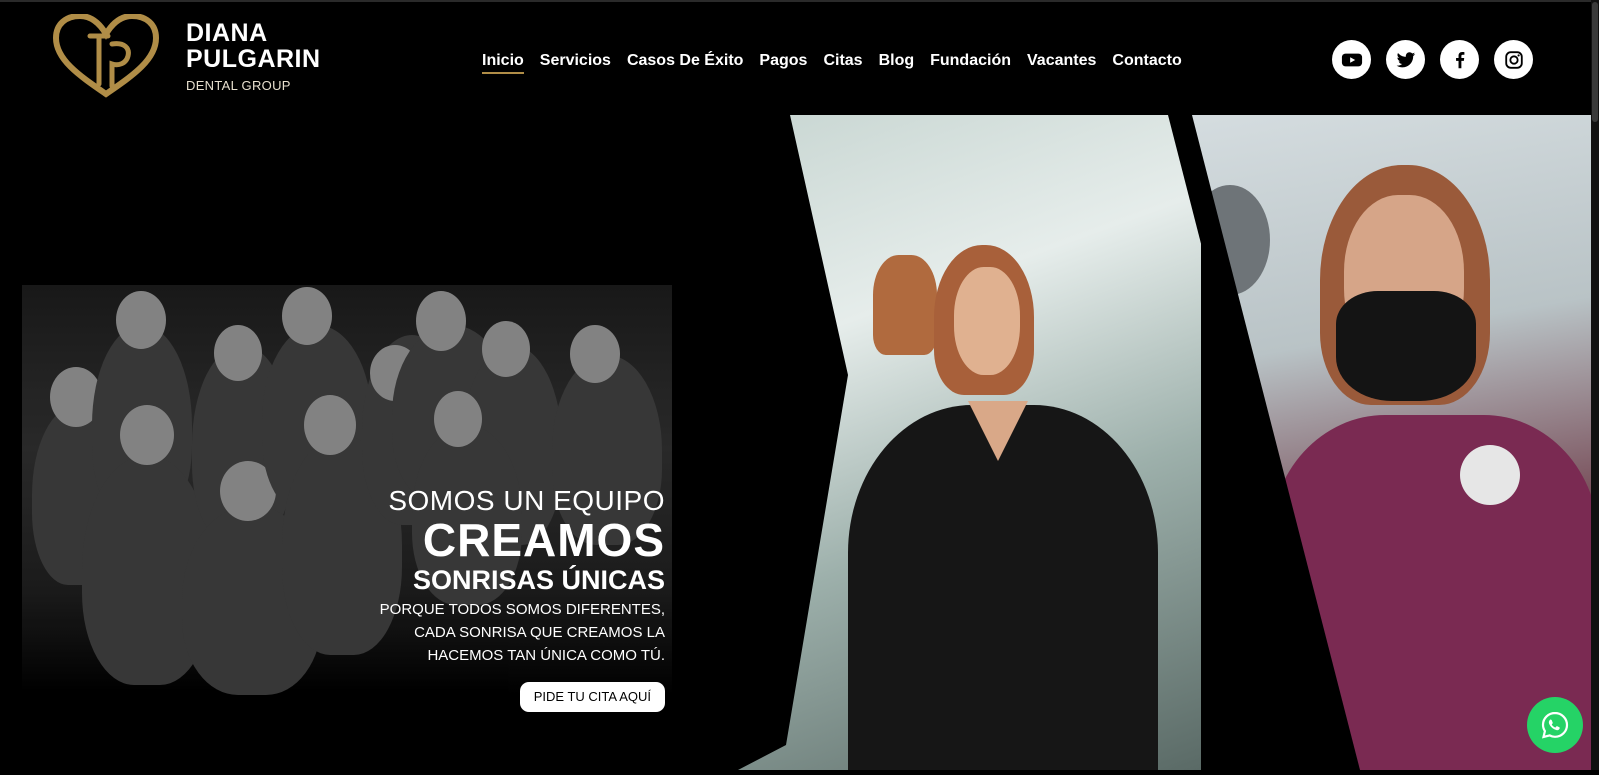 The image size is (1599, 775). What do you see at coordinates (253, 59) in the screenshot?
I see `brand-name-line2: PULGARIN` at bounding box center [253, 59].